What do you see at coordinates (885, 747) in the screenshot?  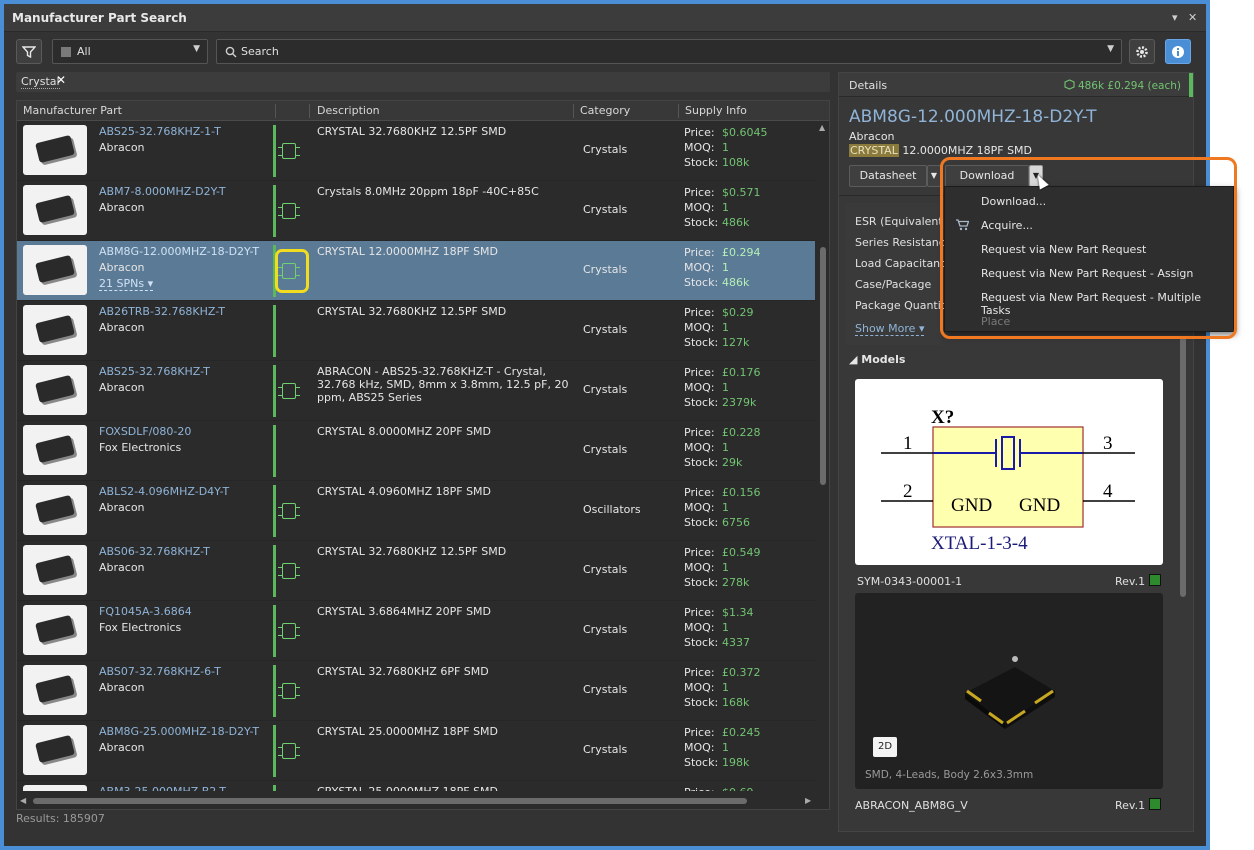 I see `view-2d-button: 2D` at bounding box center [885, 747].